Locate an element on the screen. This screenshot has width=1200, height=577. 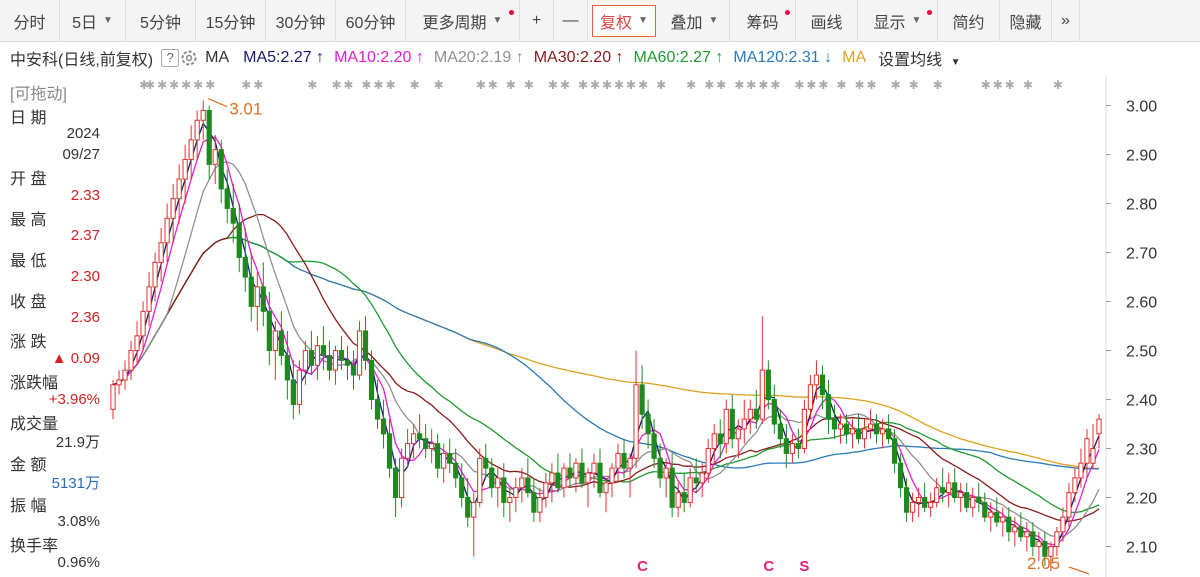
stock-name: 中安科 is located at coordinates (34, 60).